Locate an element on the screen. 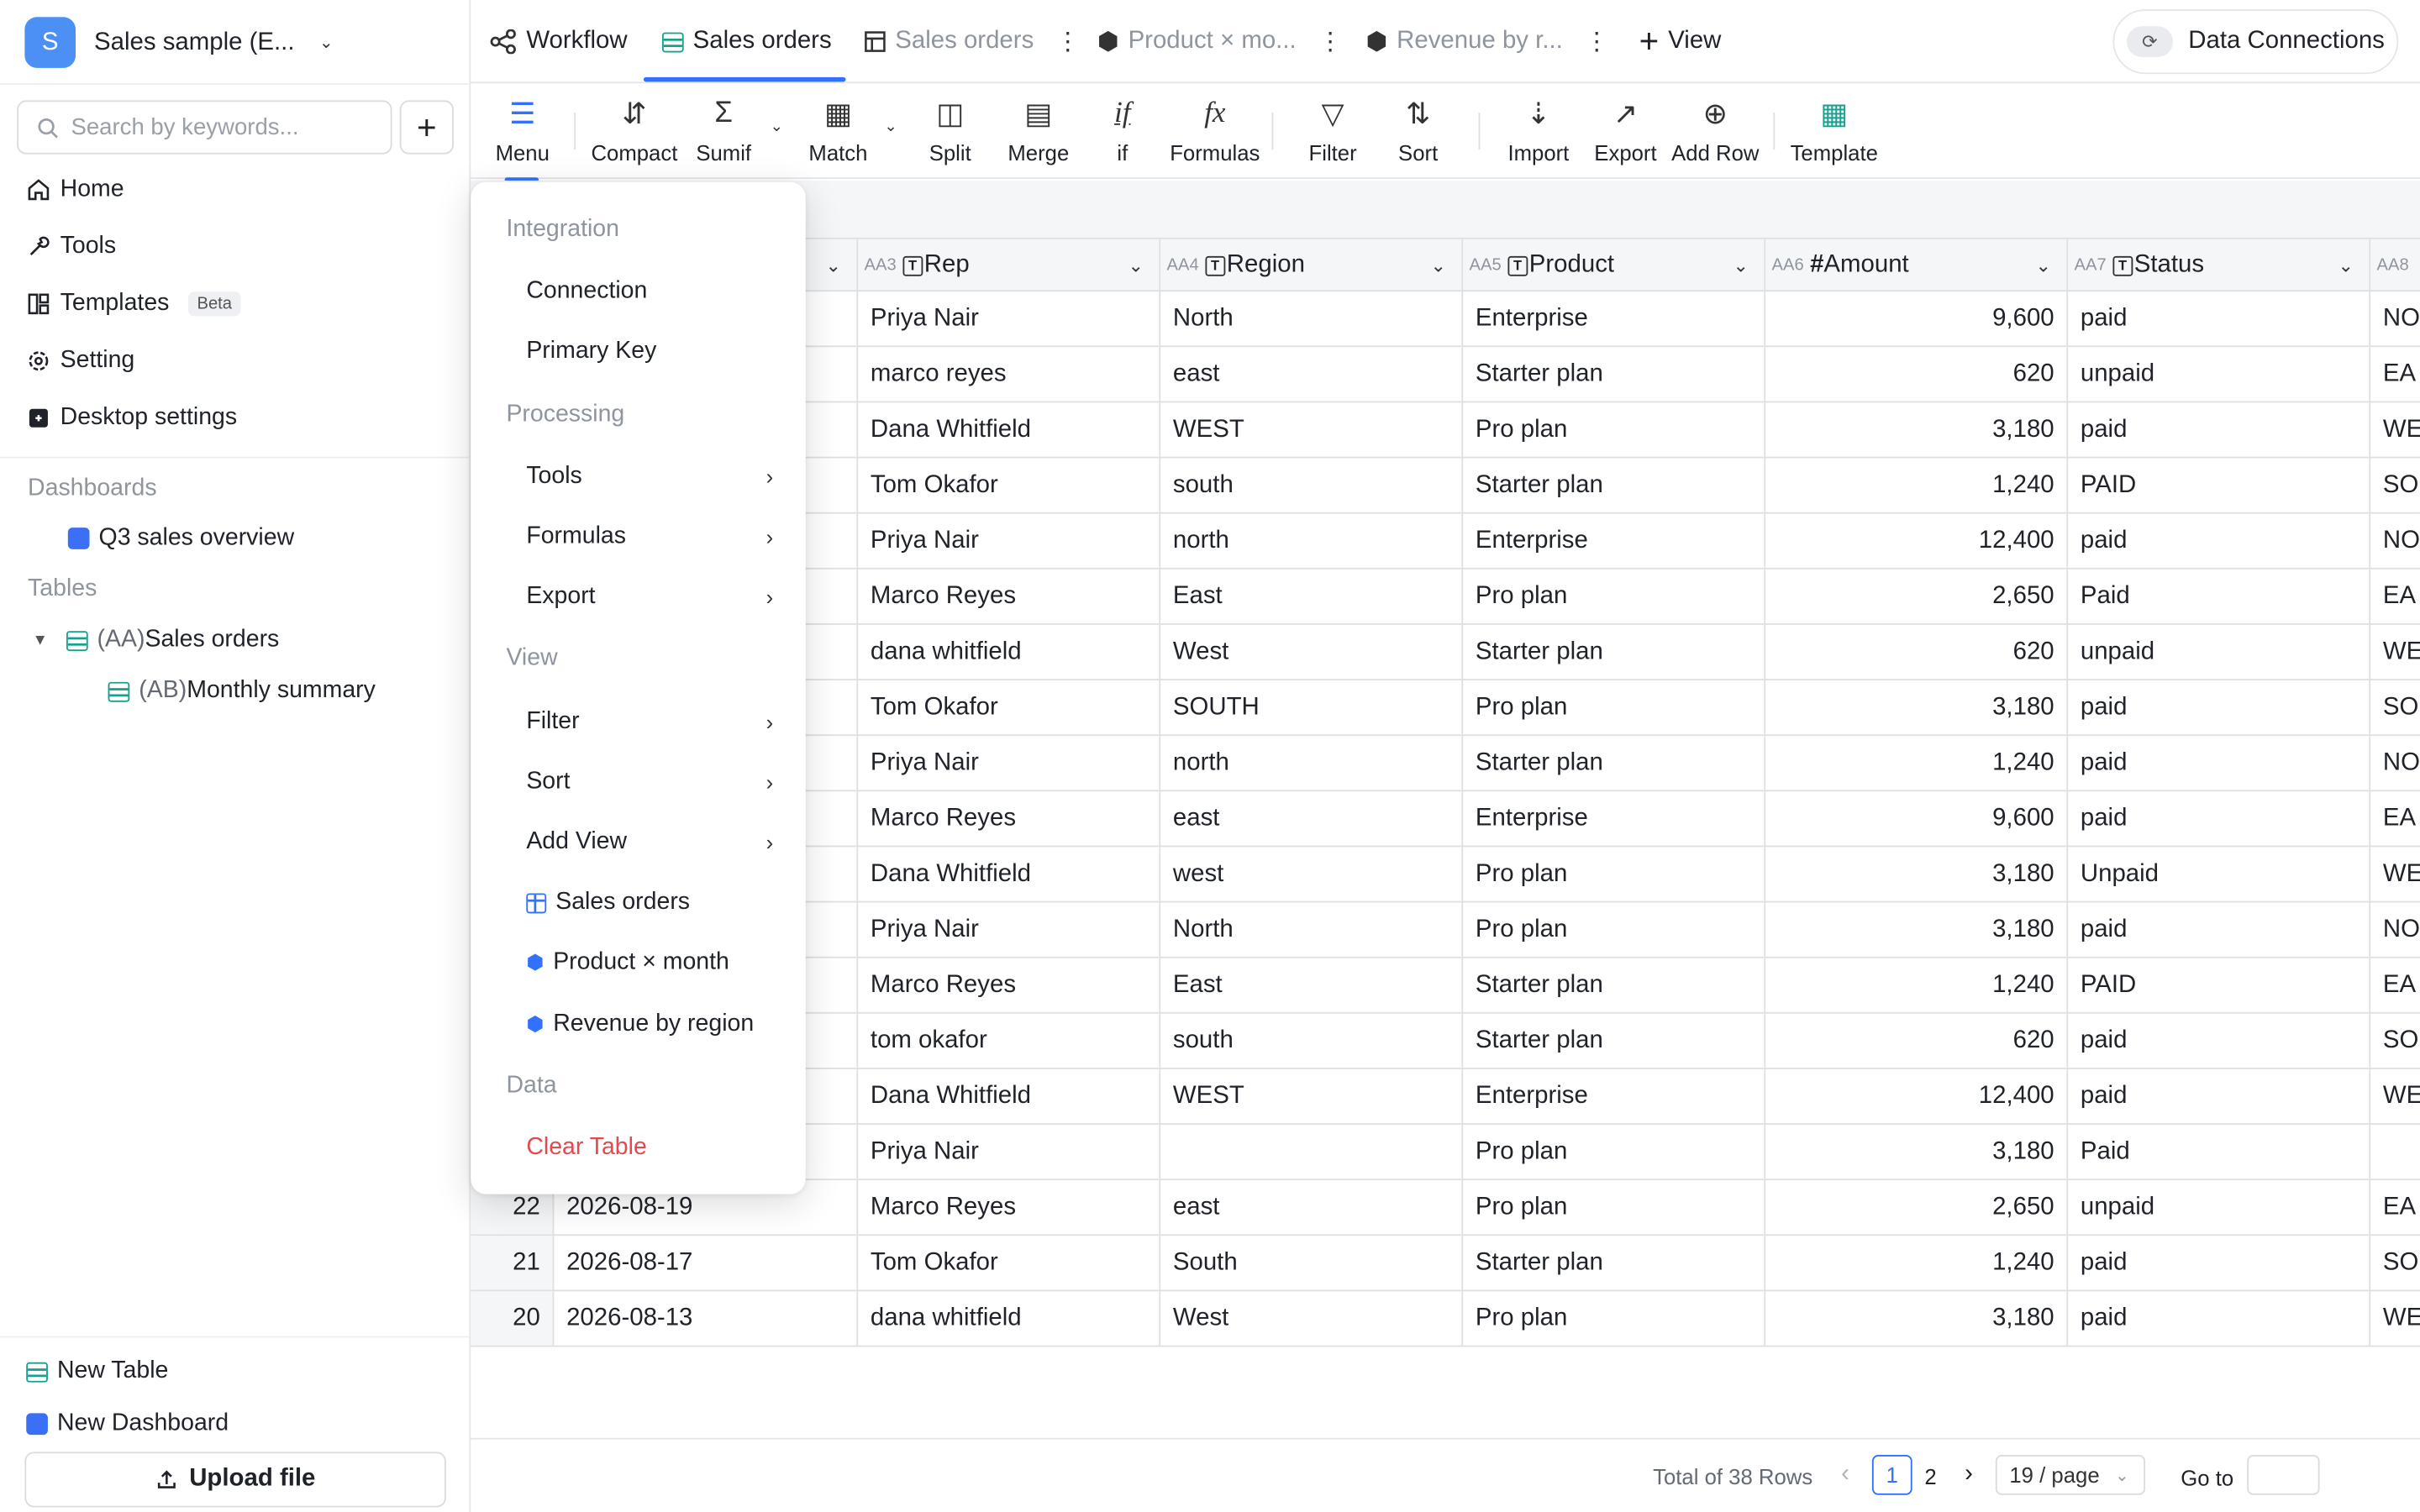  workspace-switcher: S Sales sample (E... ⌄ is located at coordinates (179, 42).